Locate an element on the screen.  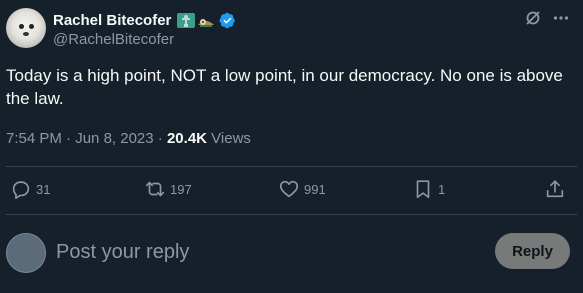
like-count: 991 is located at coordinates (315, 189).